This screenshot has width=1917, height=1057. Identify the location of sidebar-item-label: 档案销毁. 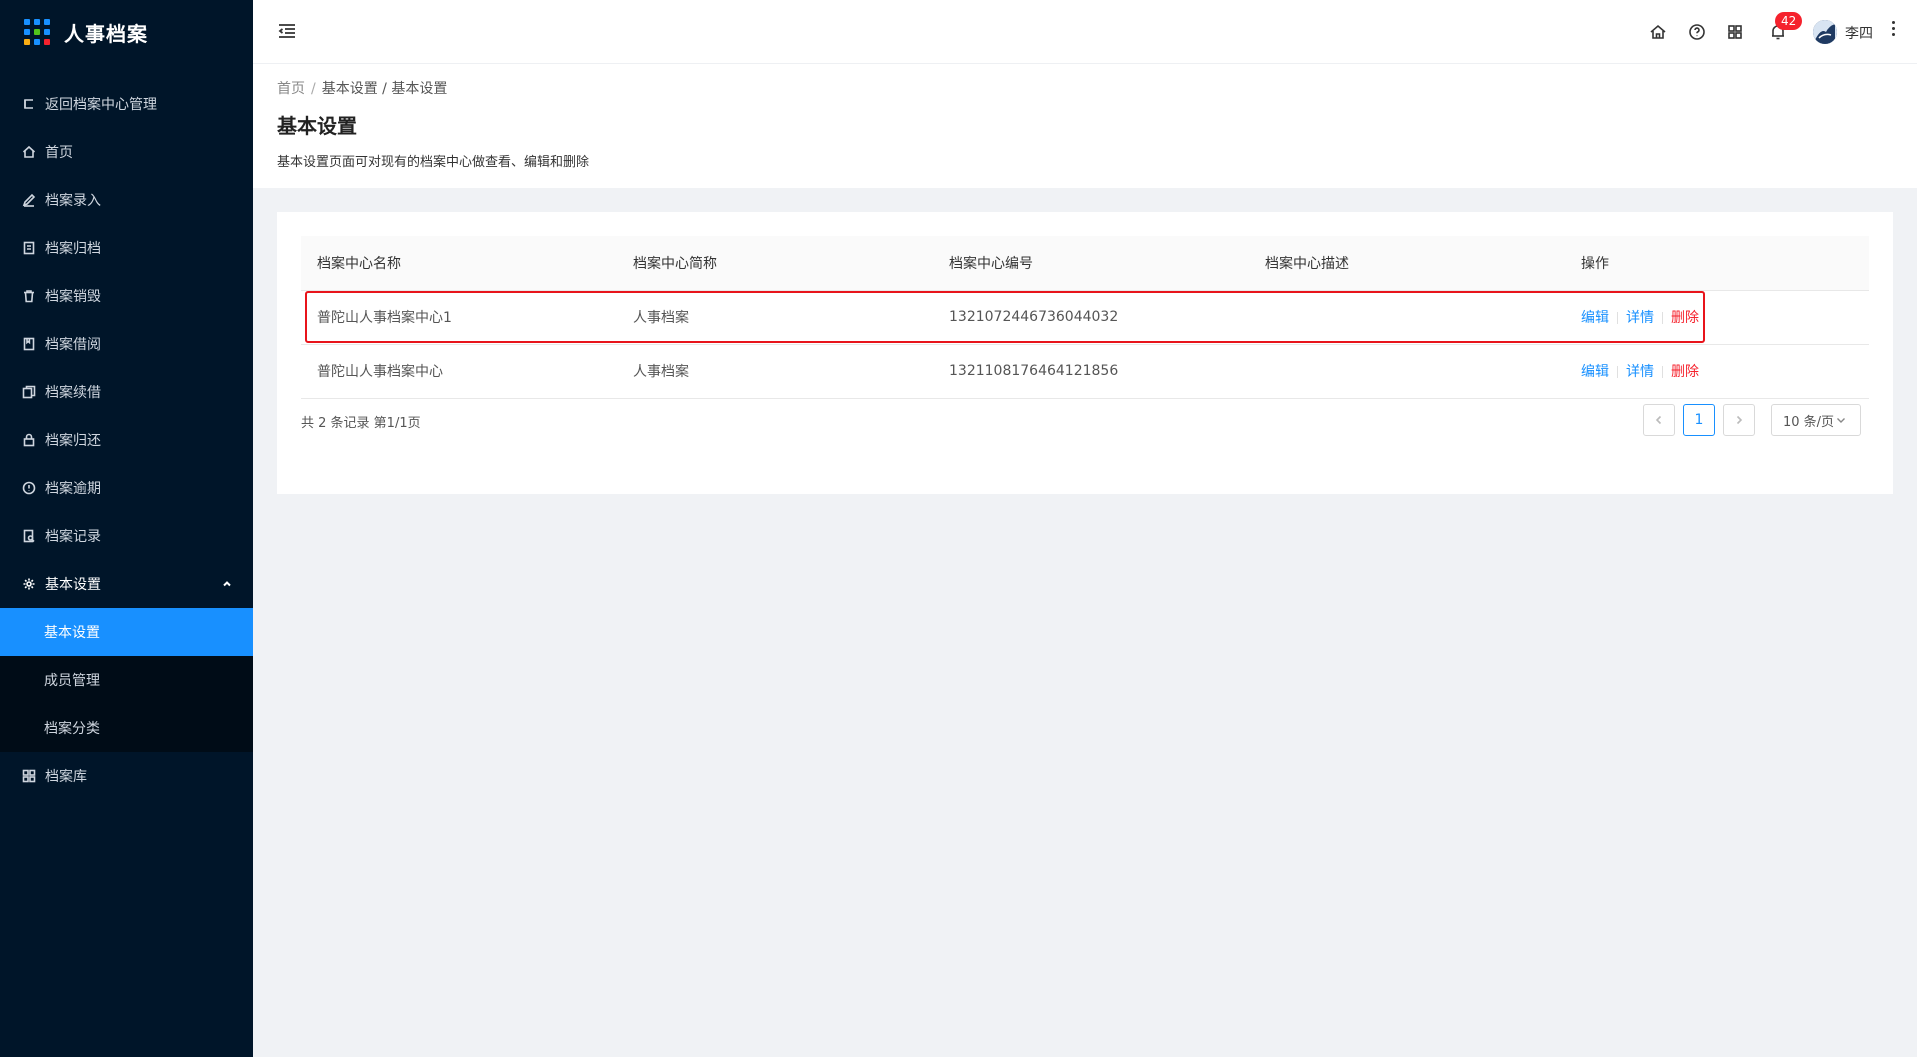
(73, 297).